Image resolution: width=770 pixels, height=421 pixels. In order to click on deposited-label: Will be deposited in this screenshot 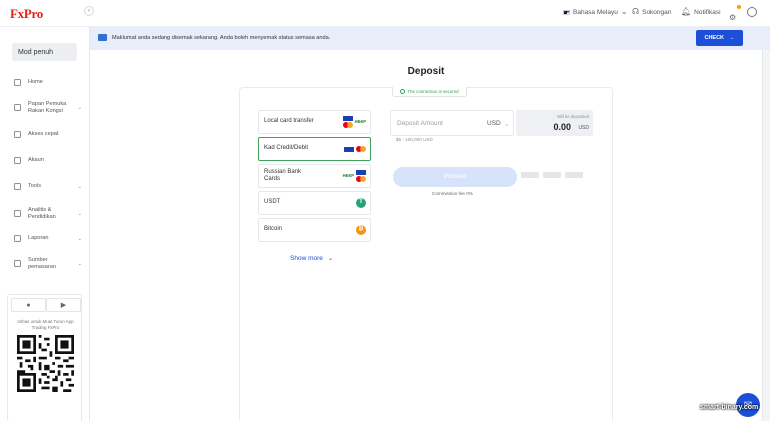, I will do `click(573, 116)`.